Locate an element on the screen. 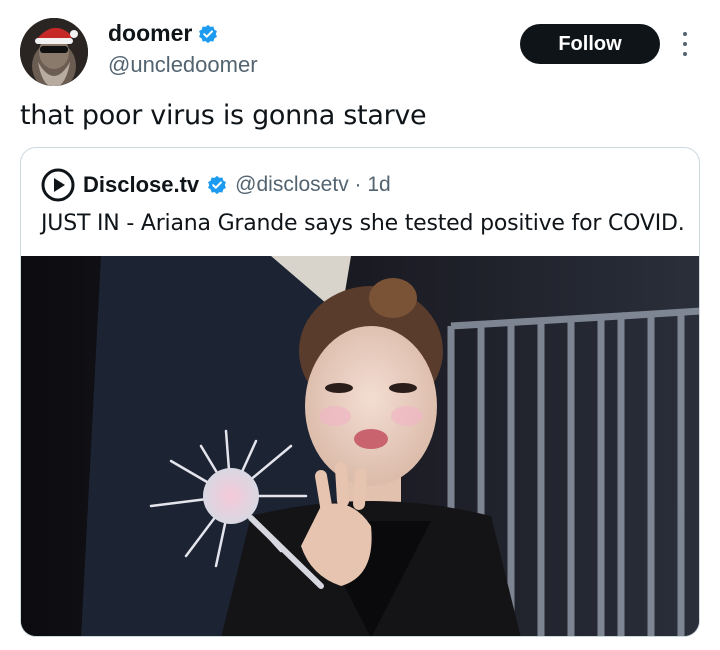 The image size is (720, 650). author-name-row: doomer is located at coordinates (183, 33).